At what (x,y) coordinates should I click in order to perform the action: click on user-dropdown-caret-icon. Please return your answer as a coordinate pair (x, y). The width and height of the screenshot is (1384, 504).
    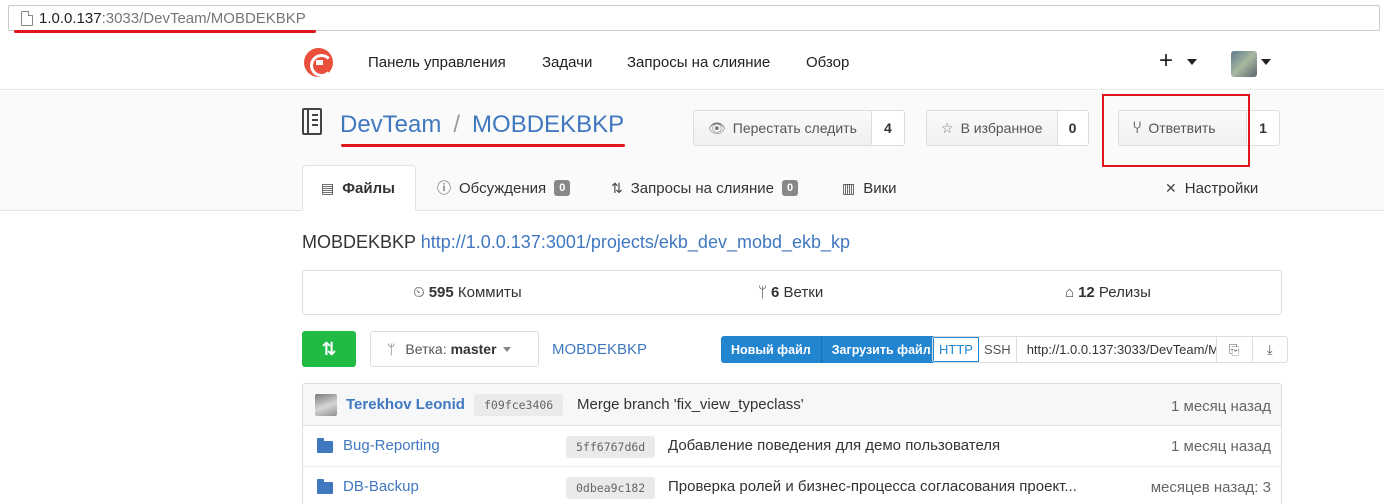
    Looking at the image, I should click on (1266, 62).